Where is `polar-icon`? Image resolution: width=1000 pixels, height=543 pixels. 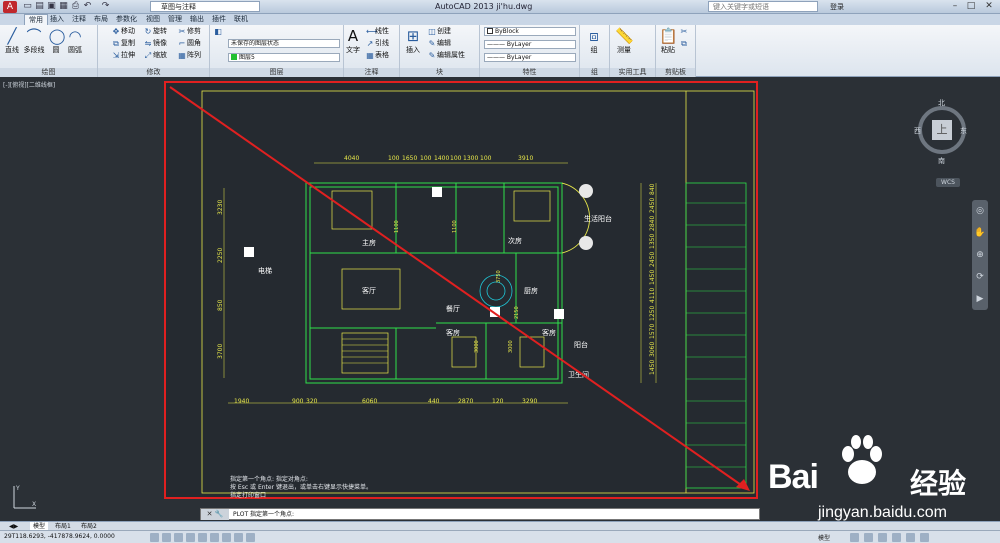 polar-icon is located at coordinates (190, 537).